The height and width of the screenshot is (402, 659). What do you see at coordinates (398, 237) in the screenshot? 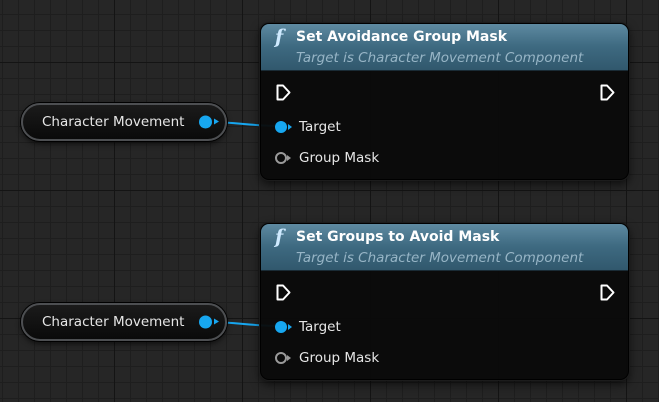
I see `node-title: Set Groups to Avoid Mask` at bounding box center [398, 237].